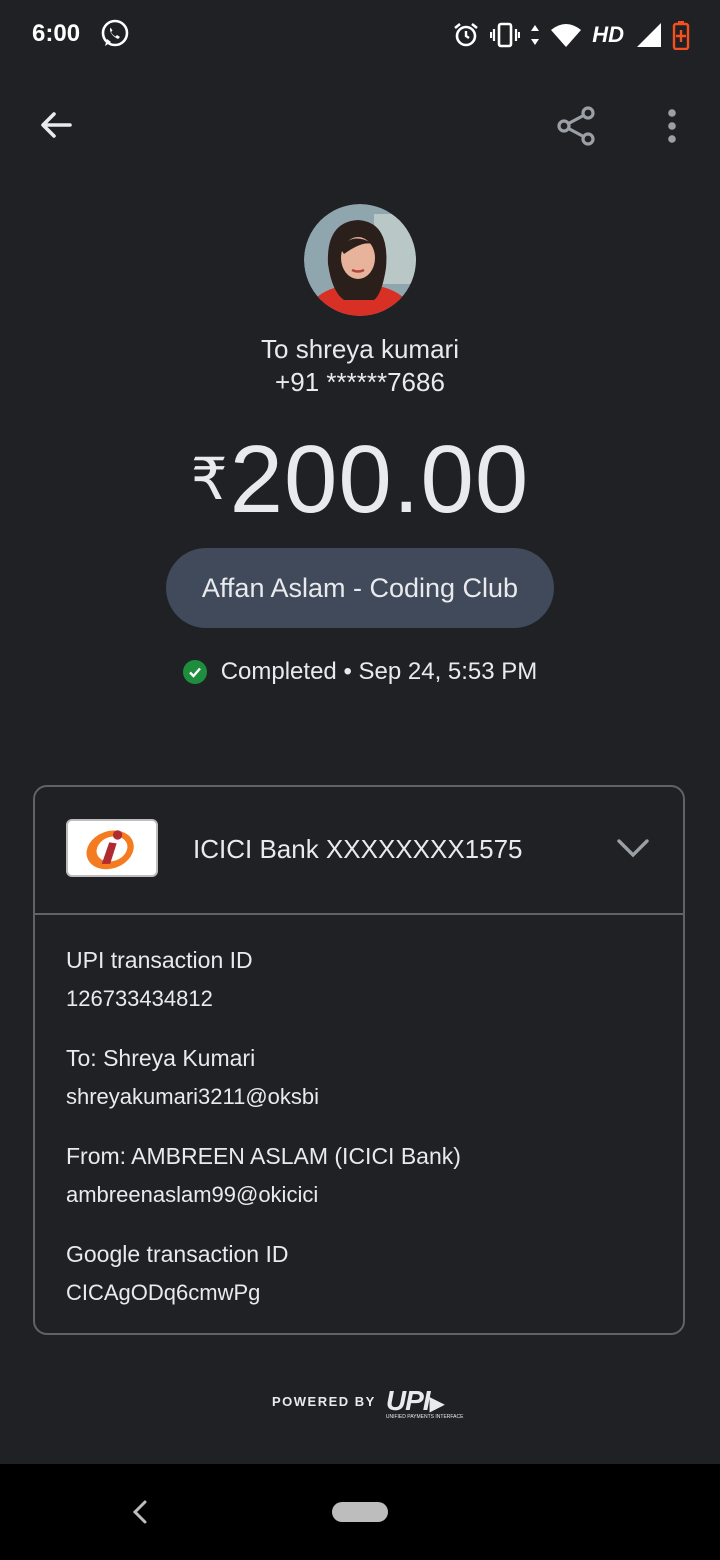 The image size is (720, 1560). What do you see at coordinates (448, 671) in the screenshot?
I see `status-datetime: Sep 24, 5:53 PM` at bounding box center [448, 671].